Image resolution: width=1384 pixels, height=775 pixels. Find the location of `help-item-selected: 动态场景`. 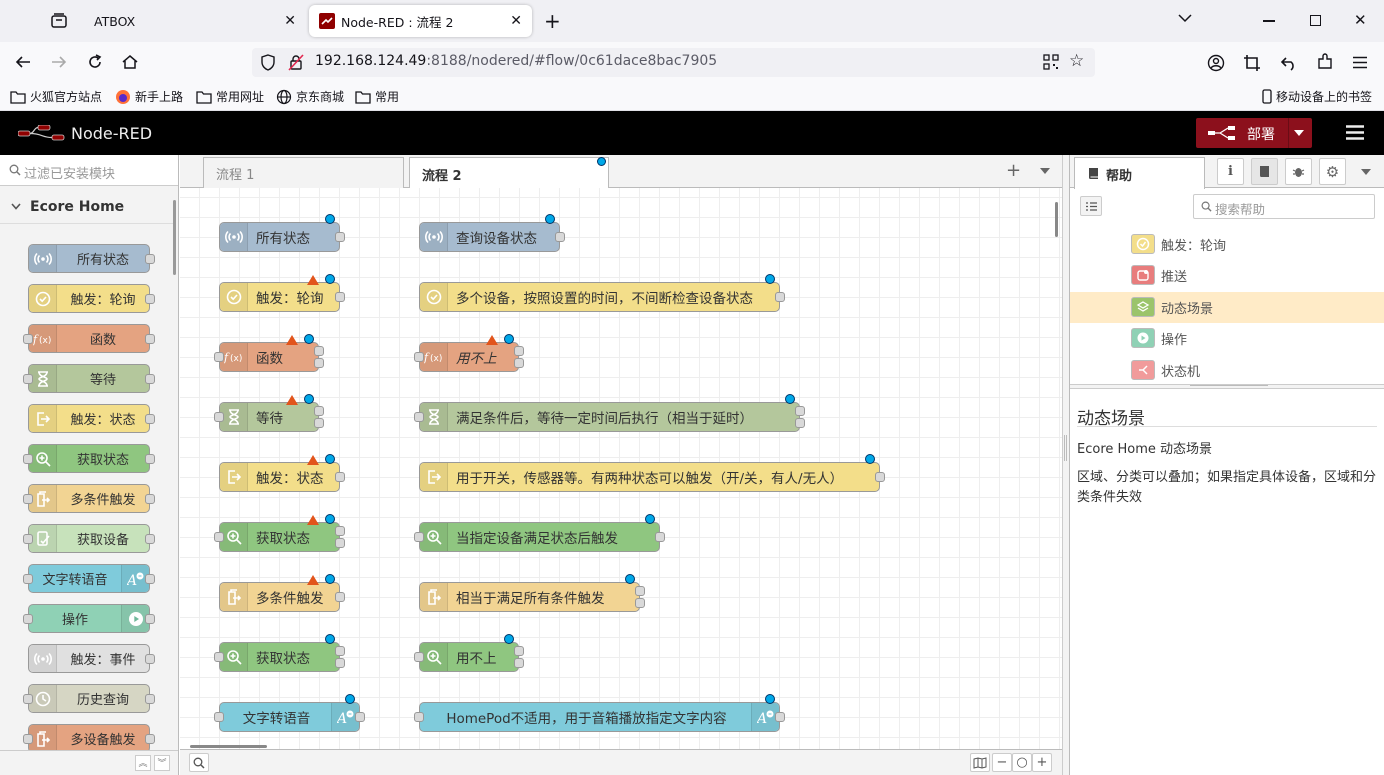

help-item-selected: 动态场景 is located at coordinates (1227, 307).